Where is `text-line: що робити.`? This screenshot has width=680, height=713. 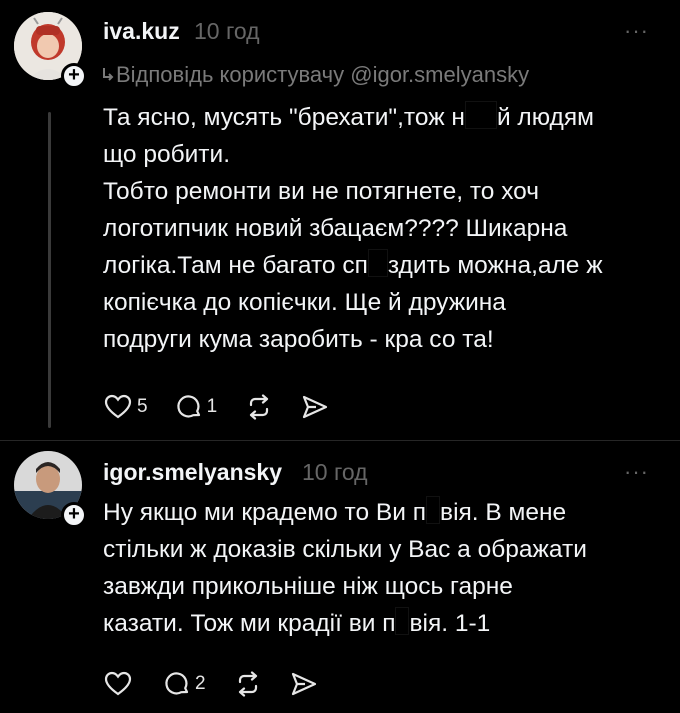
text-line: що робити. is located at coordinates (166, 154).